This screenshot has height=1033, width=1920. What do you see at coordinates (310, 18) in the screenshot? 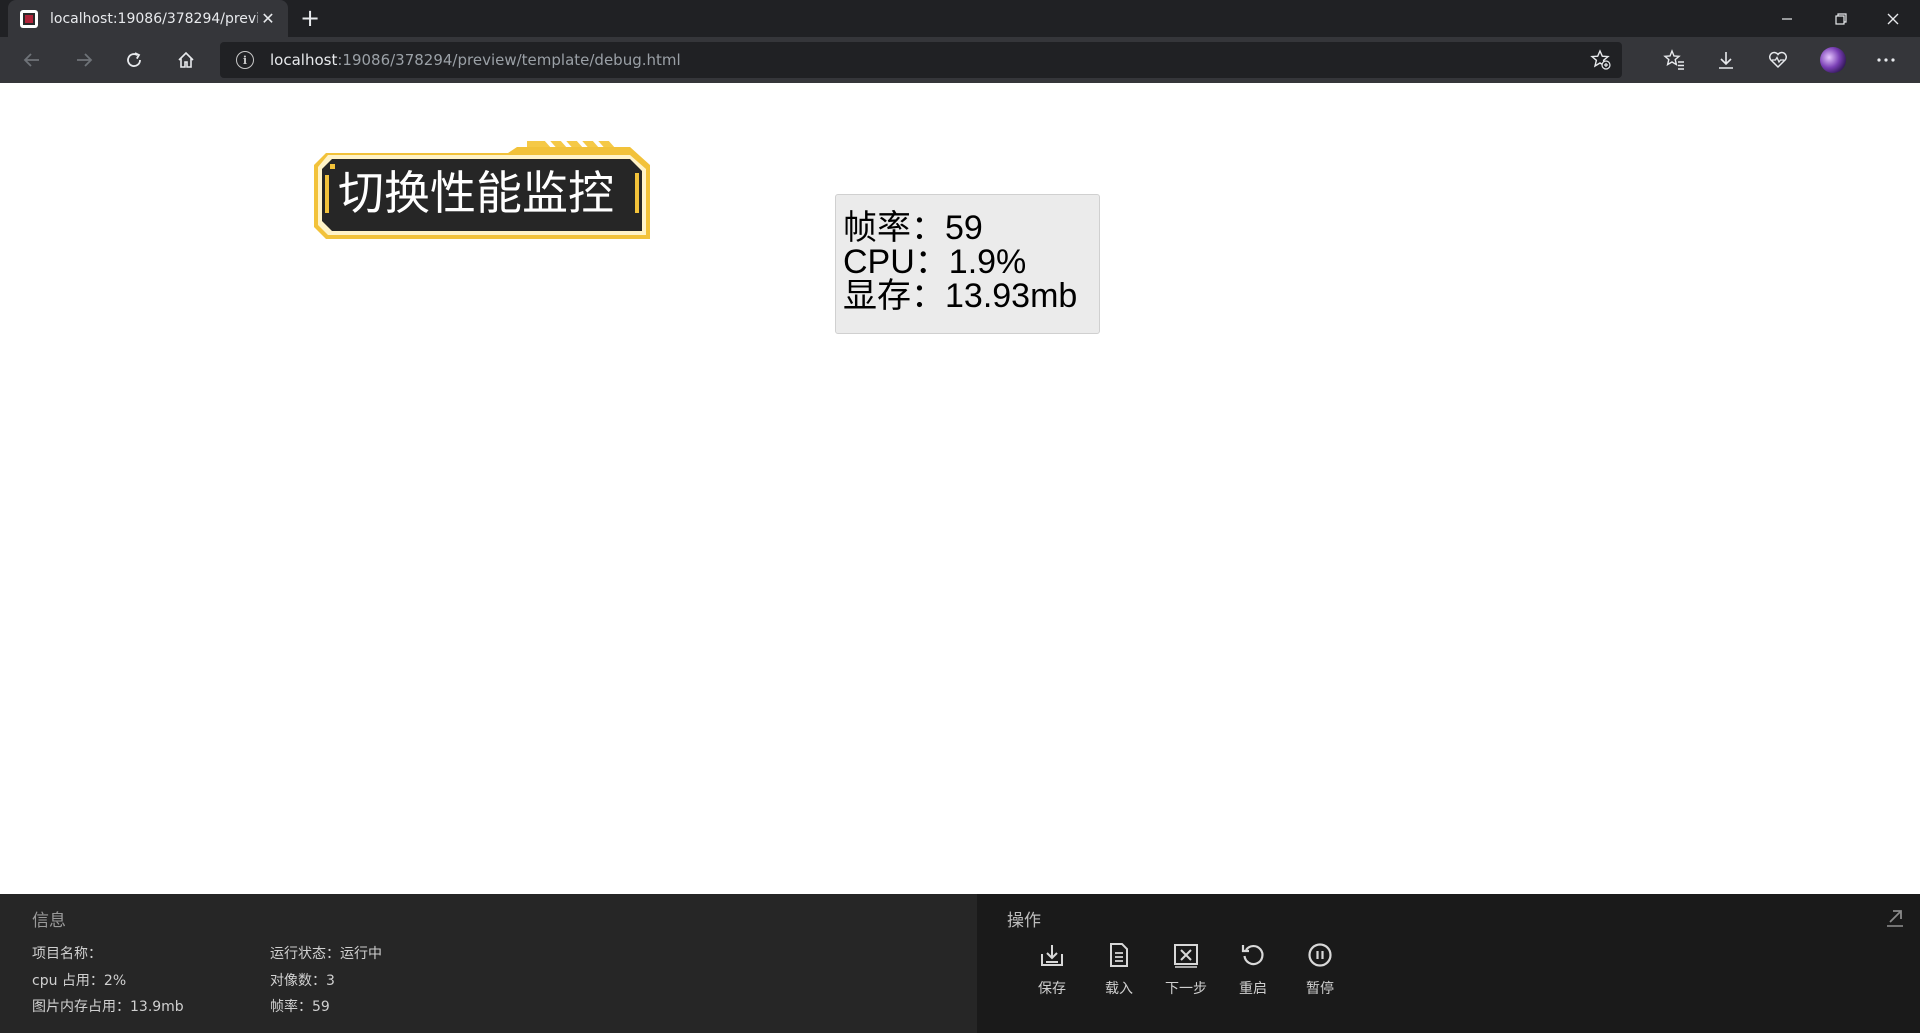
I see `new-tab-button: +` at bounding box center [310, 18].